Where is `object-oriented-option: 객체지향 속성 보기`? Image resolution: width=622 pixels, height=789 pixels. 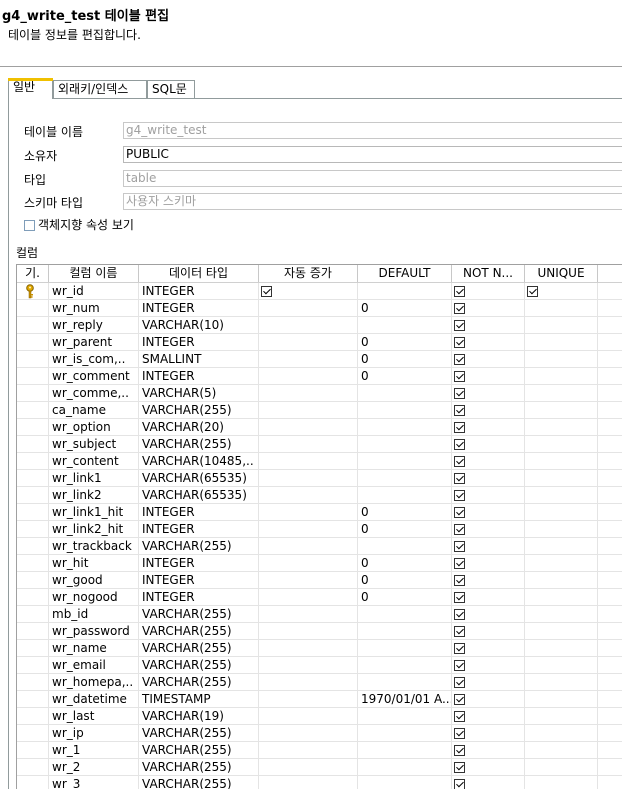 object-oriented-option: 객체지향 속성 보기 is located at coordinates (79, 224).